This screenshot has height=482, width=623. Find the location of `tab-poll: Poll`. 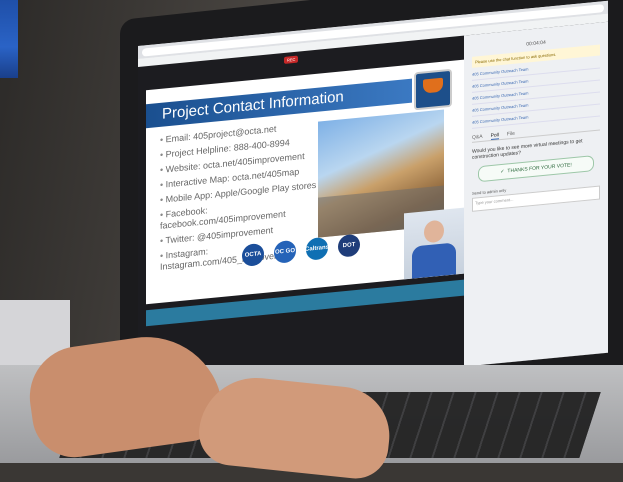

tab-poll: Poll is located at coordinates (494, 136).